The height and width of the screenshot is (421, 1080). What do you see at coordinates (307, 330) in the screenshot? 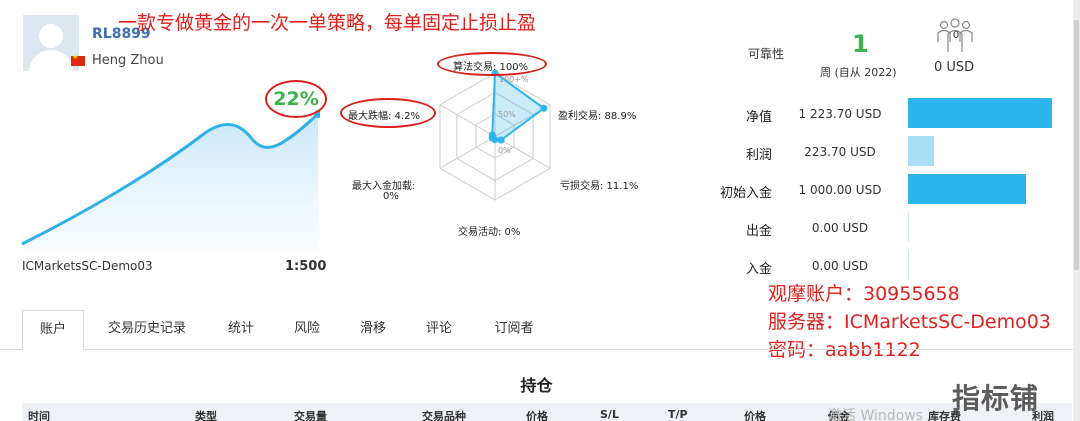
I see `tab-risk: 风险` at bounding box center [307, 330].